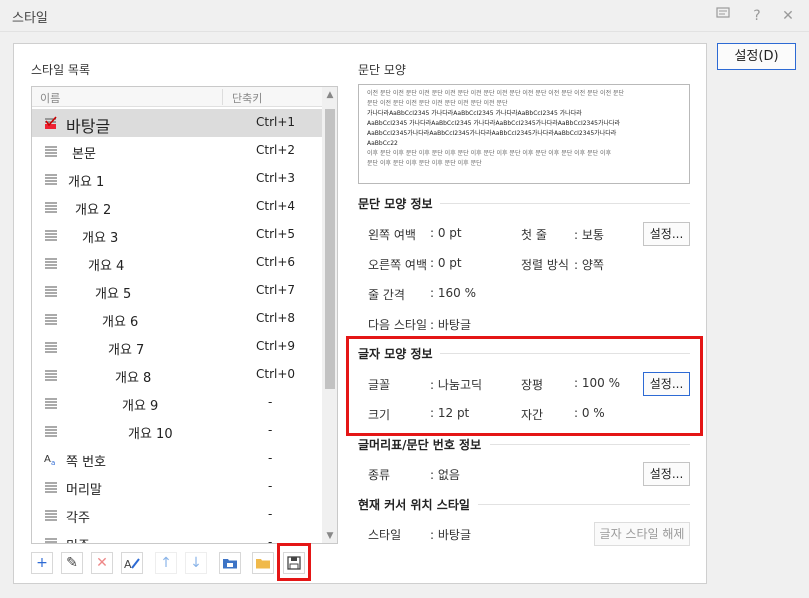  Describe the element at coordinates (177, 123) in the screenshot. I see `style-list-item: 바탕글 Ctrl+1` at that location.